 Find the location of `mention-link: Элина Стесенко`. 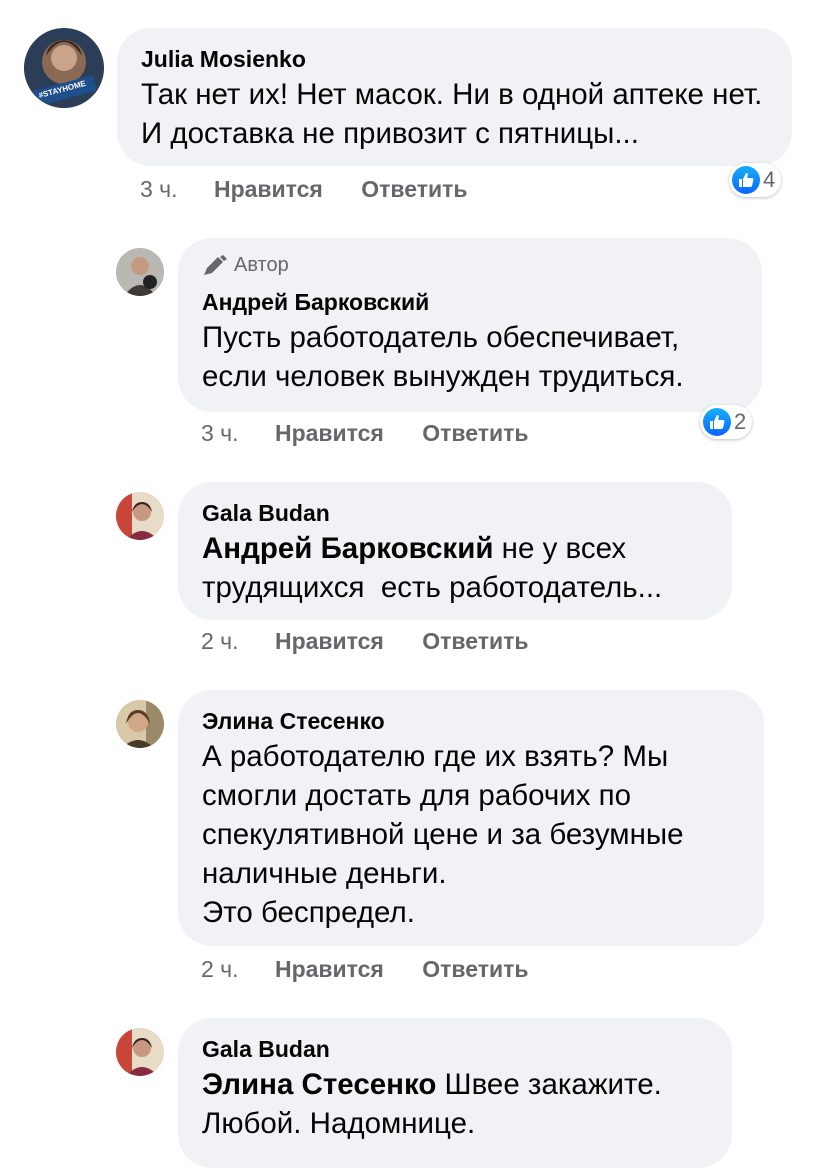

mention-link: Элина Стесенко is located at coordinates (319, 1084).